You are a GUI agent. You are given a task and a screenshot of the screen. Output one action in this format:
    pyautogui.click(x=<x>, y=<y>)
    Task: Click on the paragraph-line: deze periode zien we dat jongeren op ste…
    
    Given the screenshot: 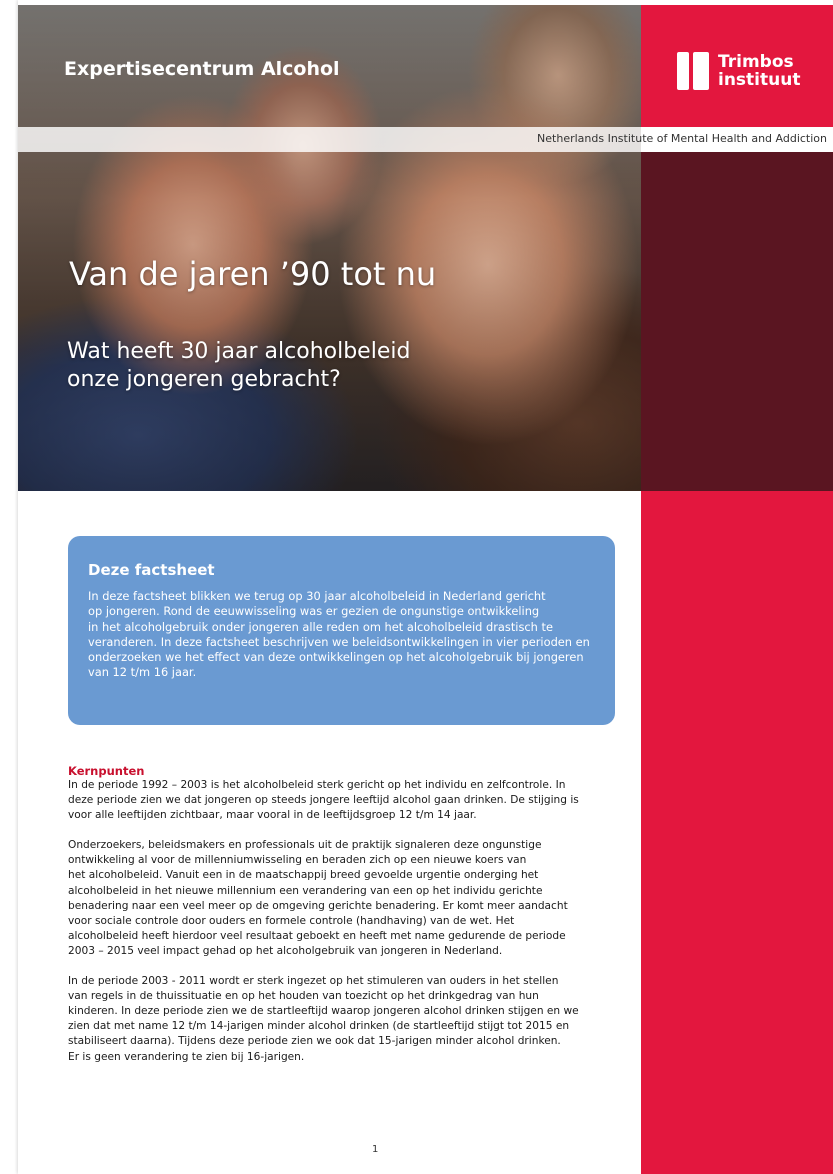 What is the action you would take?
    pyautogui.click(x=323, y=800)
    